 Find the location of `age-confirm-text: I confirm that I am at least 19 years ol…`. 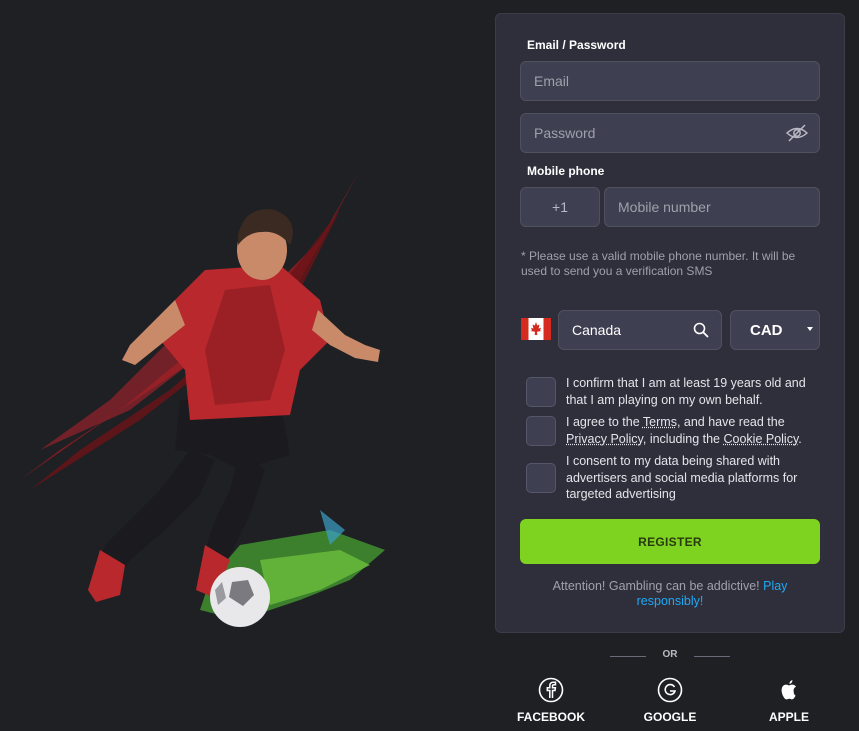

age-confirm-text: I confirm that I am at least 19 years ol… is located at coordinates (686, 391).